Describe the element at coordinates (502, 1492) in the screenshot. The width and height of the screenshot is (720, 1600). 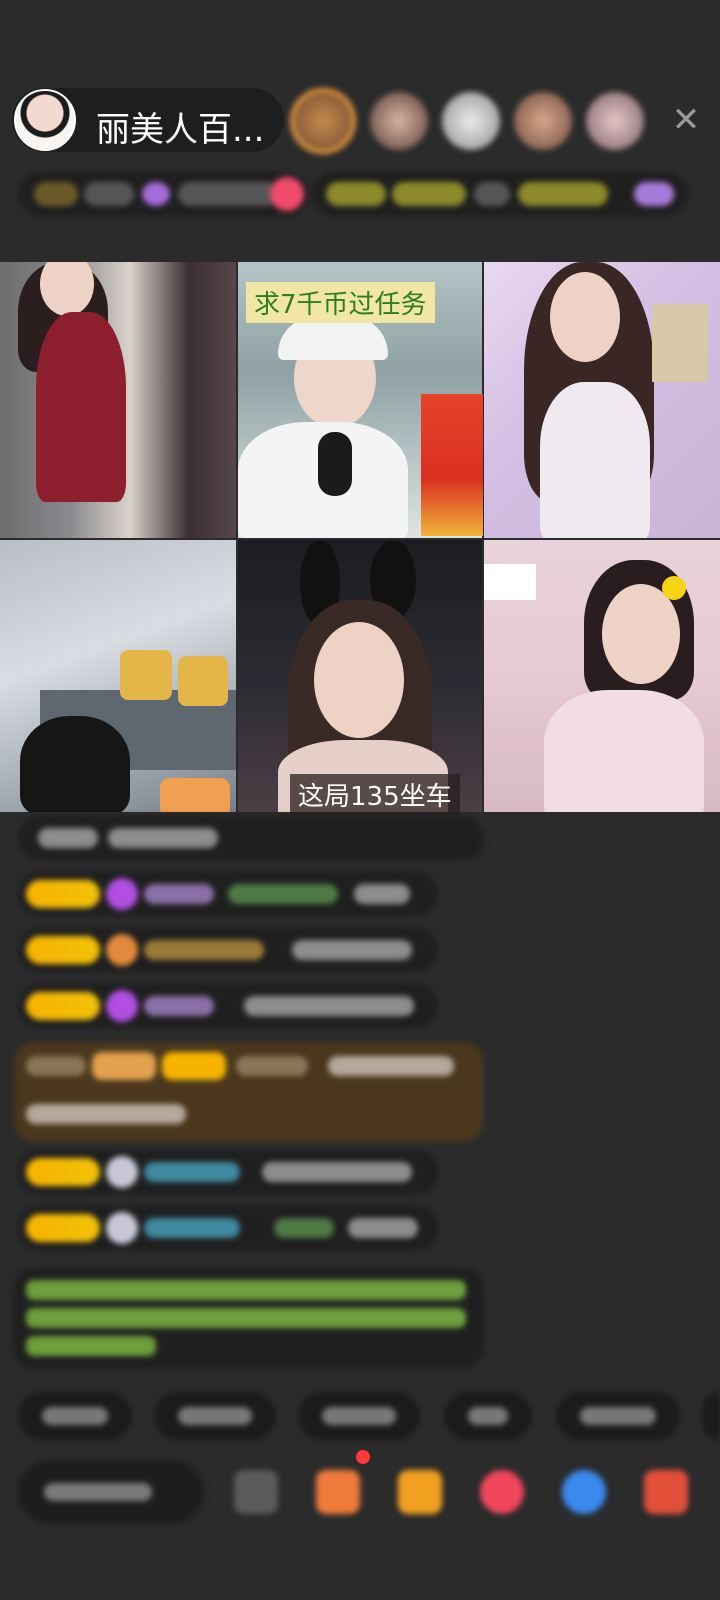
I see `shop-icon` at that location.